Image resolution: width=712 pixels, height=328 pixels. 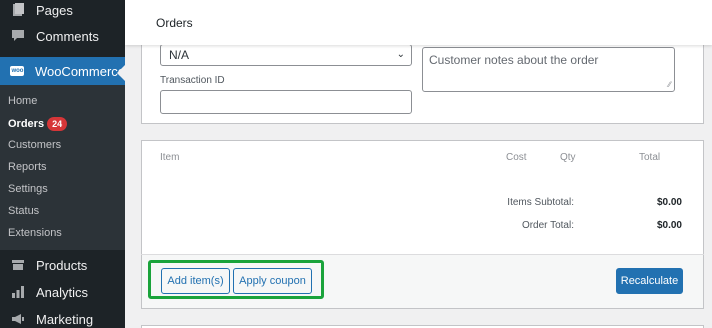 What do you see at coordinates (57, 124) in the screenshot?
I see `orders-count-badge: 24` at bounding box center [57, 124].